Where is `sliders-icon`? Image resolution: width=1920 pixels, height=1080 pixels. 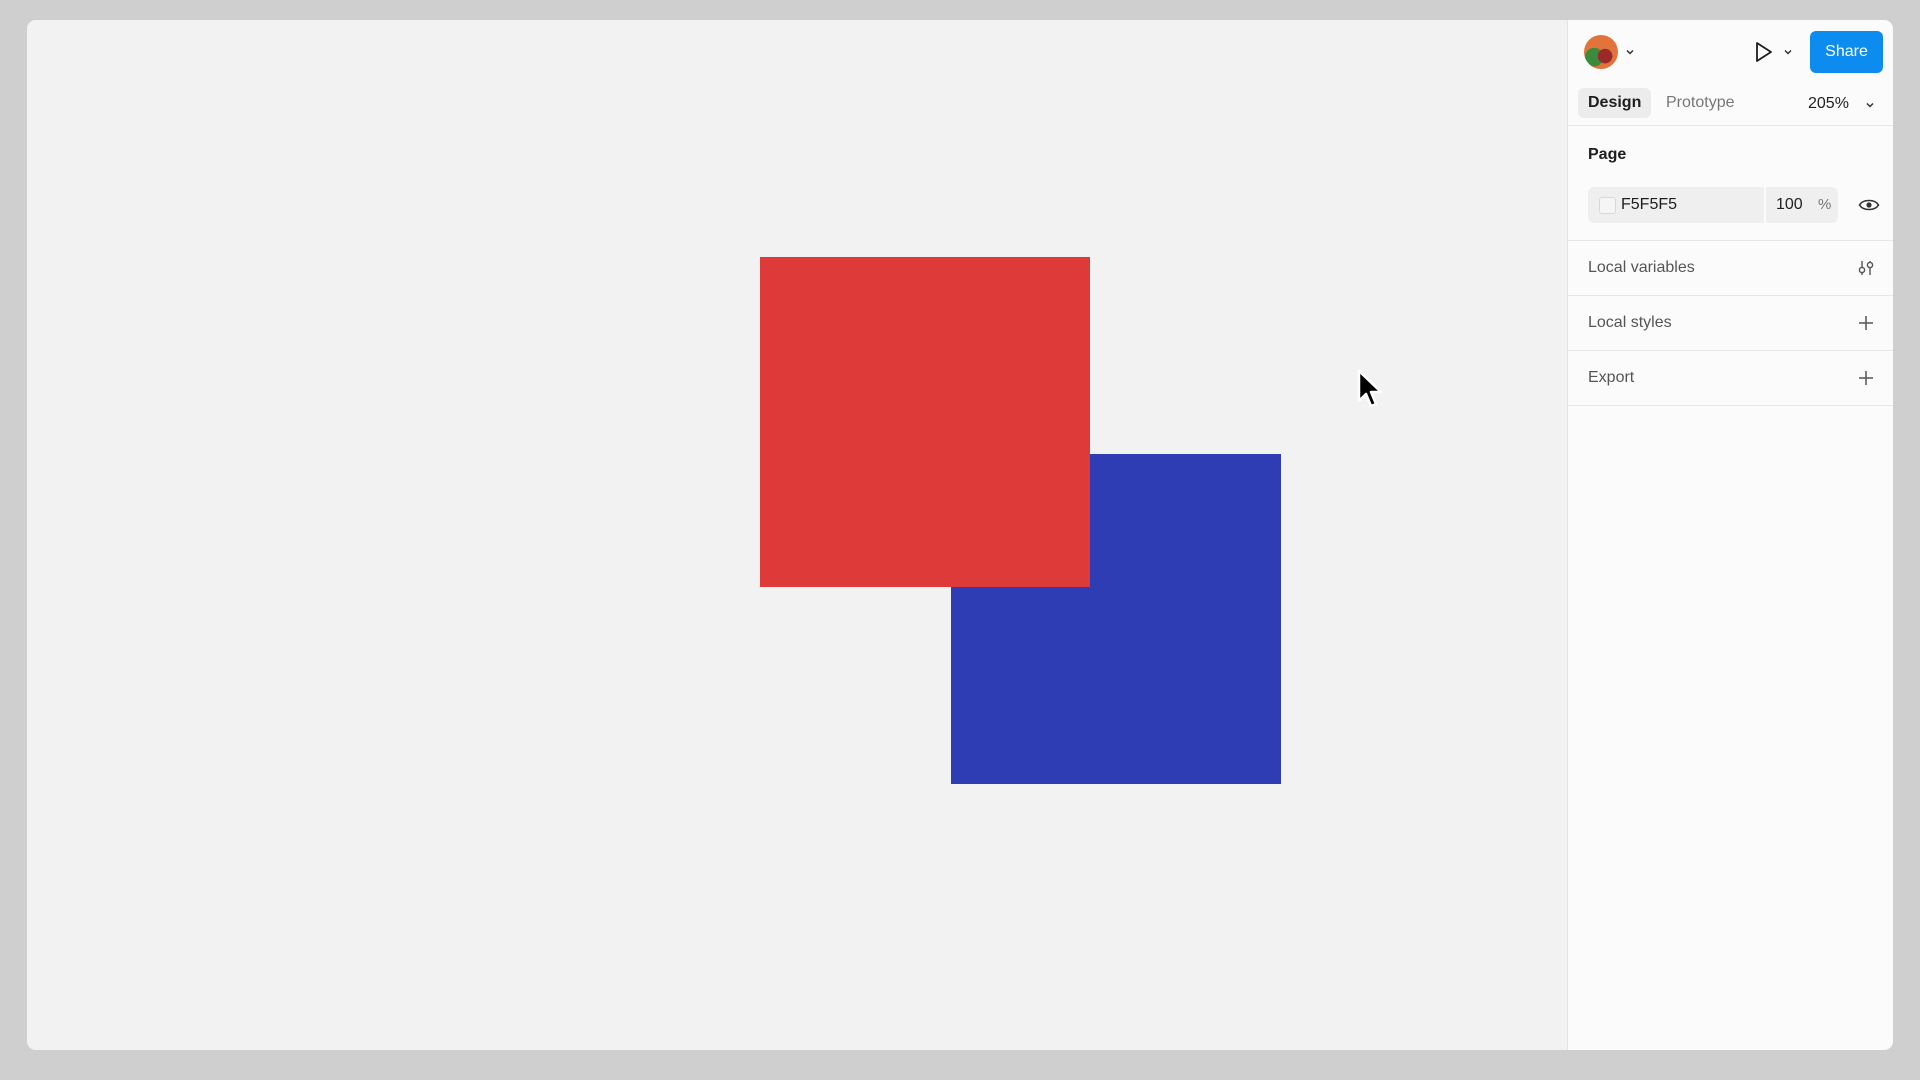 sliders-icon is located at coordinates (1866, 268).